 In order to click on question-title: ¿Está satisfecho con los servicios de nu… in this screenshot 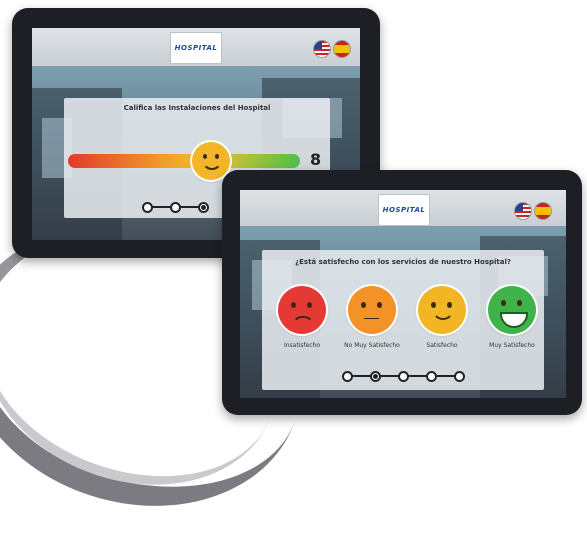, I will do `click(403, 262)`.